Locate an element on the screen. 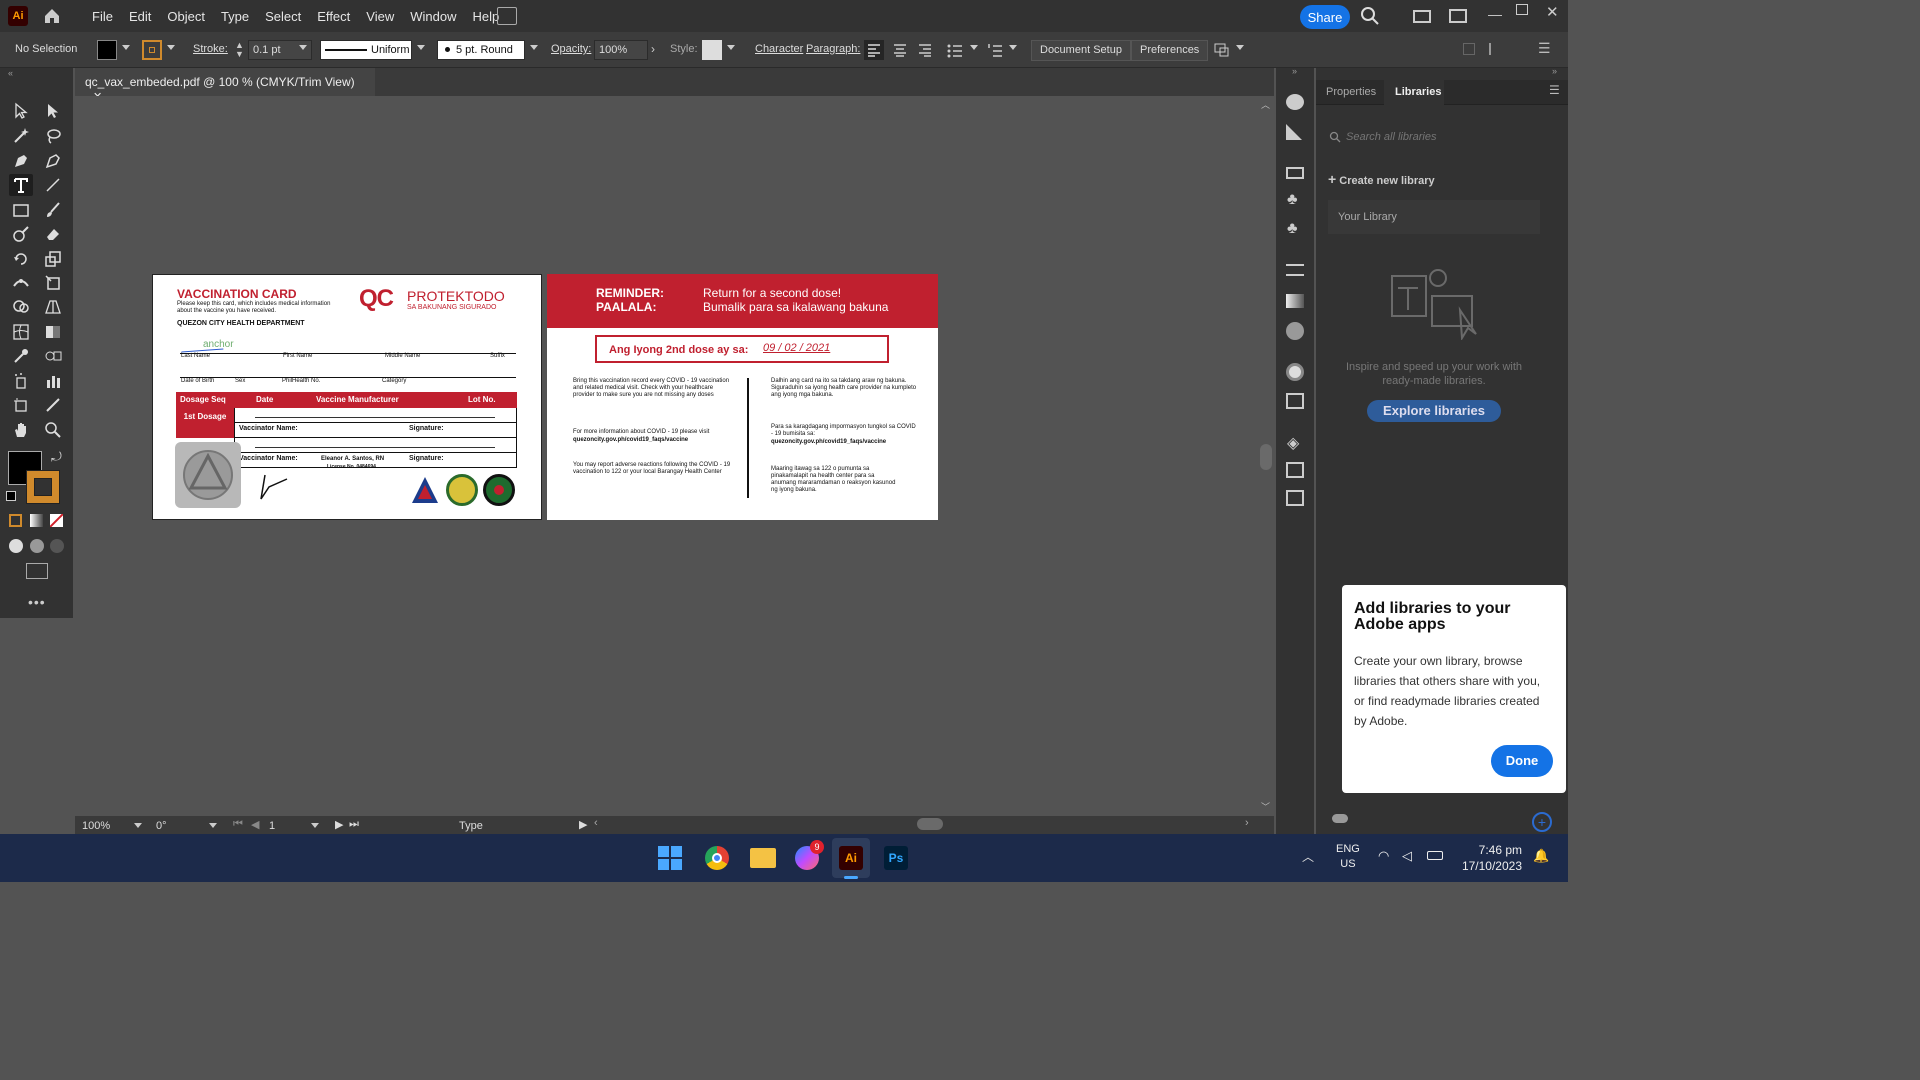 The height and width of the screenshot is (1080, 1920). search-icon is located at coordinates (1370, 17).